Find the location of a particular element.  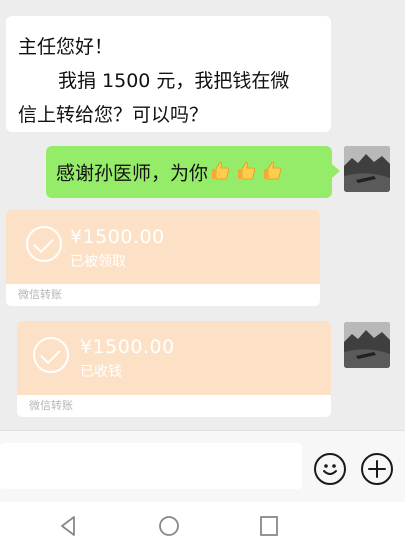

input-bar is located at coordinates (202, 466).